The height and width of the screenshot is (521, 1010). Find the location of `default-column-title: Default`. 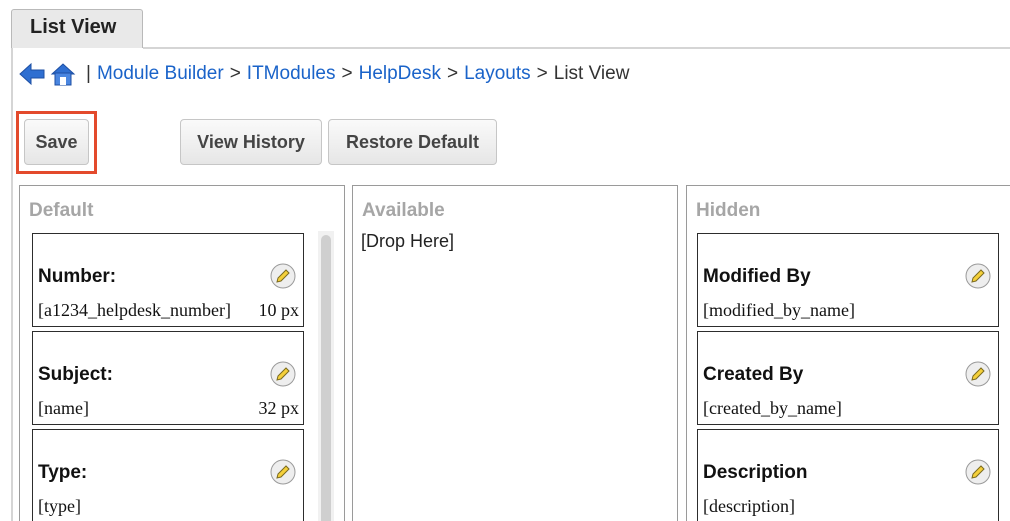

default-column-title: Default is located at coordinates (61, 210).